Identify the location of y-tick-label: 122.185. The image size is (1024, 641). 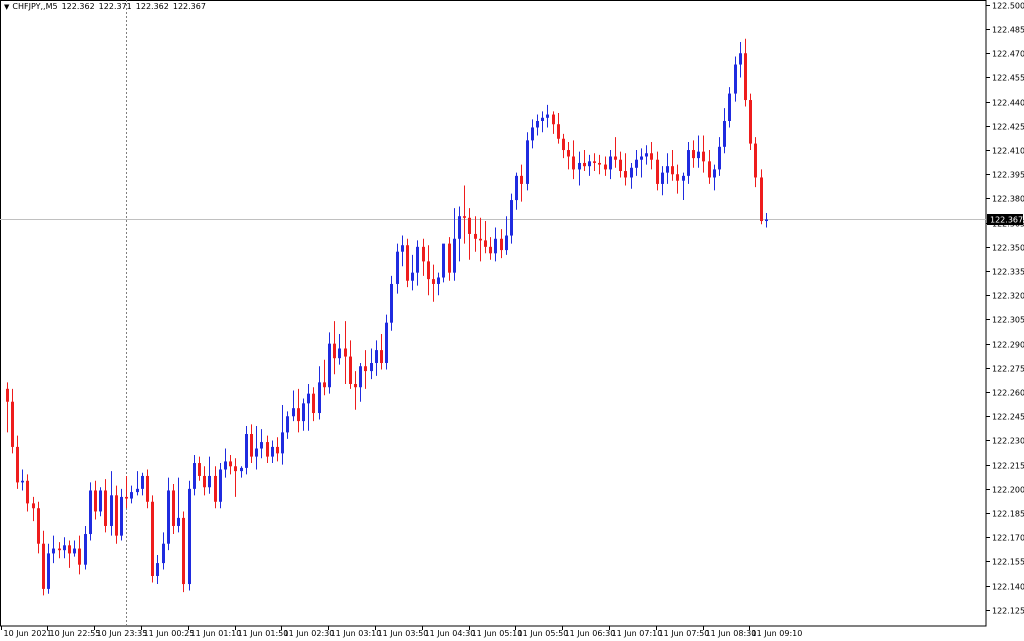
(1008, 514).